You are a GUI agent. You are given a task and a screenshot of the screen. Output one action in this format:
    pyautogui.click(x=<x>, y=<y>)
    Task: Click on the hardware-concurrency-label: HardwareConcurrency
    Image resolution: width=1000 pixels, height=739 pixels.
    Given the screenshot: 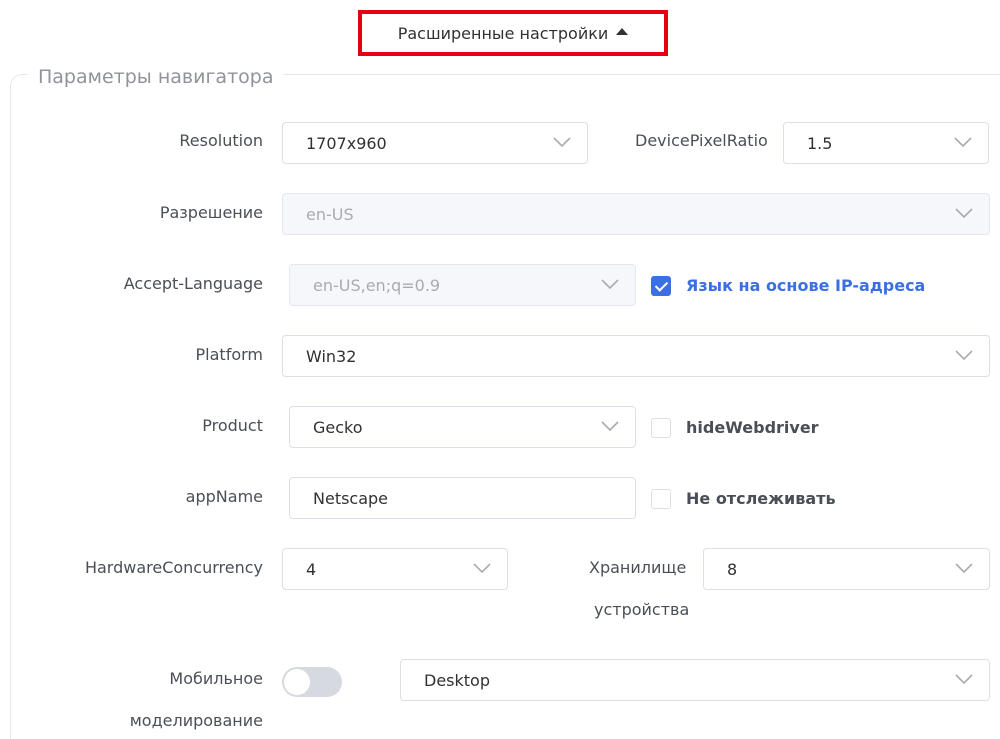 What is the action you would take?
    pyautogui.click(x=173, y=567)
    